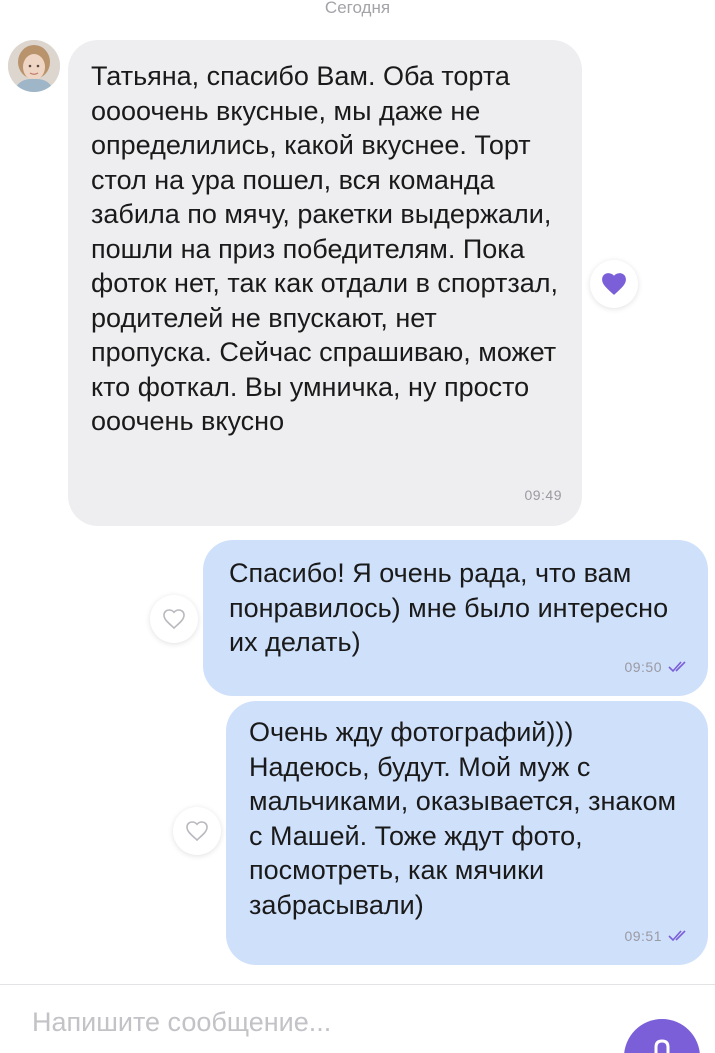 This screenshot has height=1053, width=715. I want to click on avatar-photo, so click(34, 66).